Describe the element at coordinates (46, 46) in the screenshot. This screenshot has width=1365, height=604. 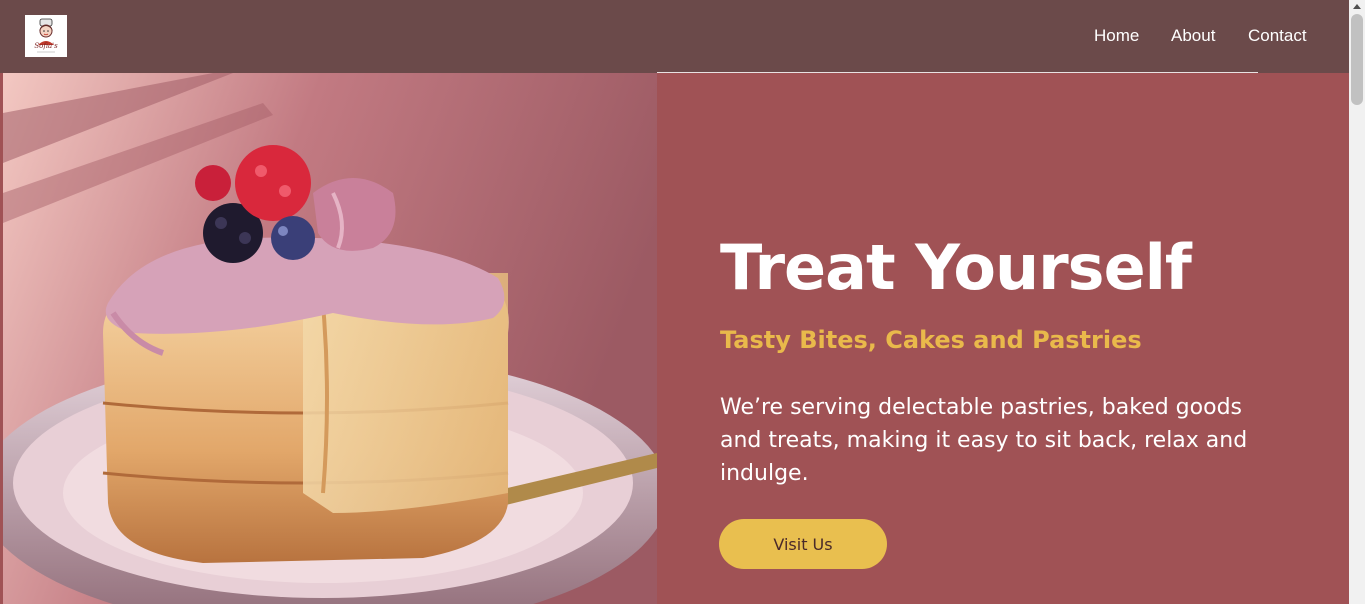
I see `brand-logo-text: Sofia's` at that location.